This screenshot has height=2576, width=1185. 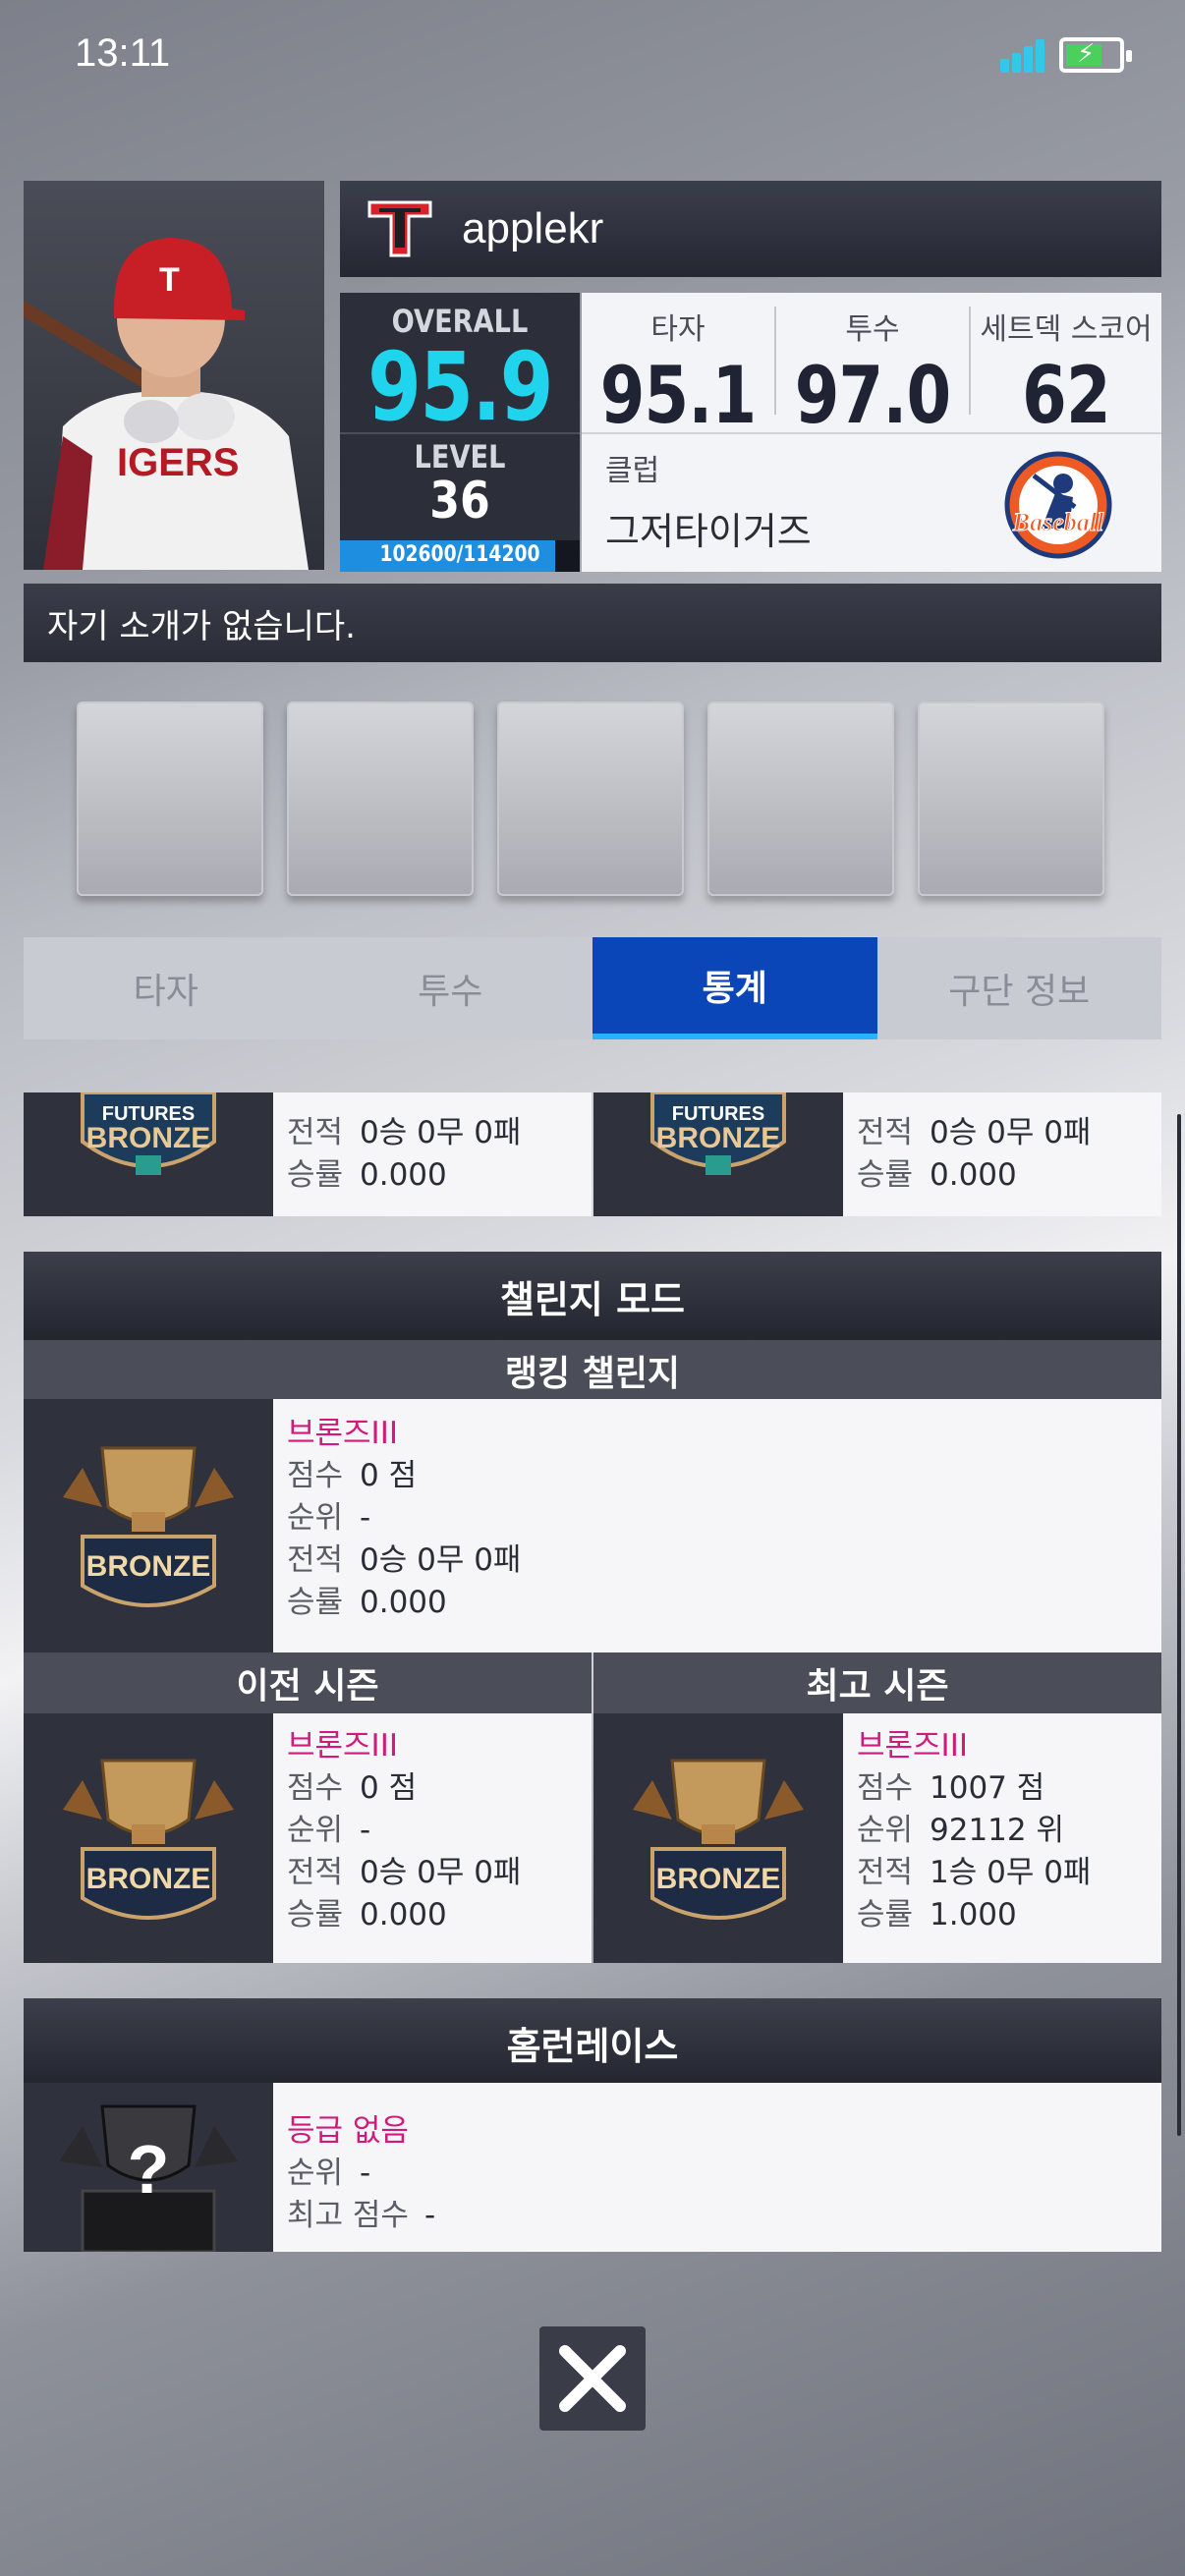 What do you see at coordinates (123, 53) in the screenshot?
I see `status-time: 13:11` at bounding box center [123, 53].